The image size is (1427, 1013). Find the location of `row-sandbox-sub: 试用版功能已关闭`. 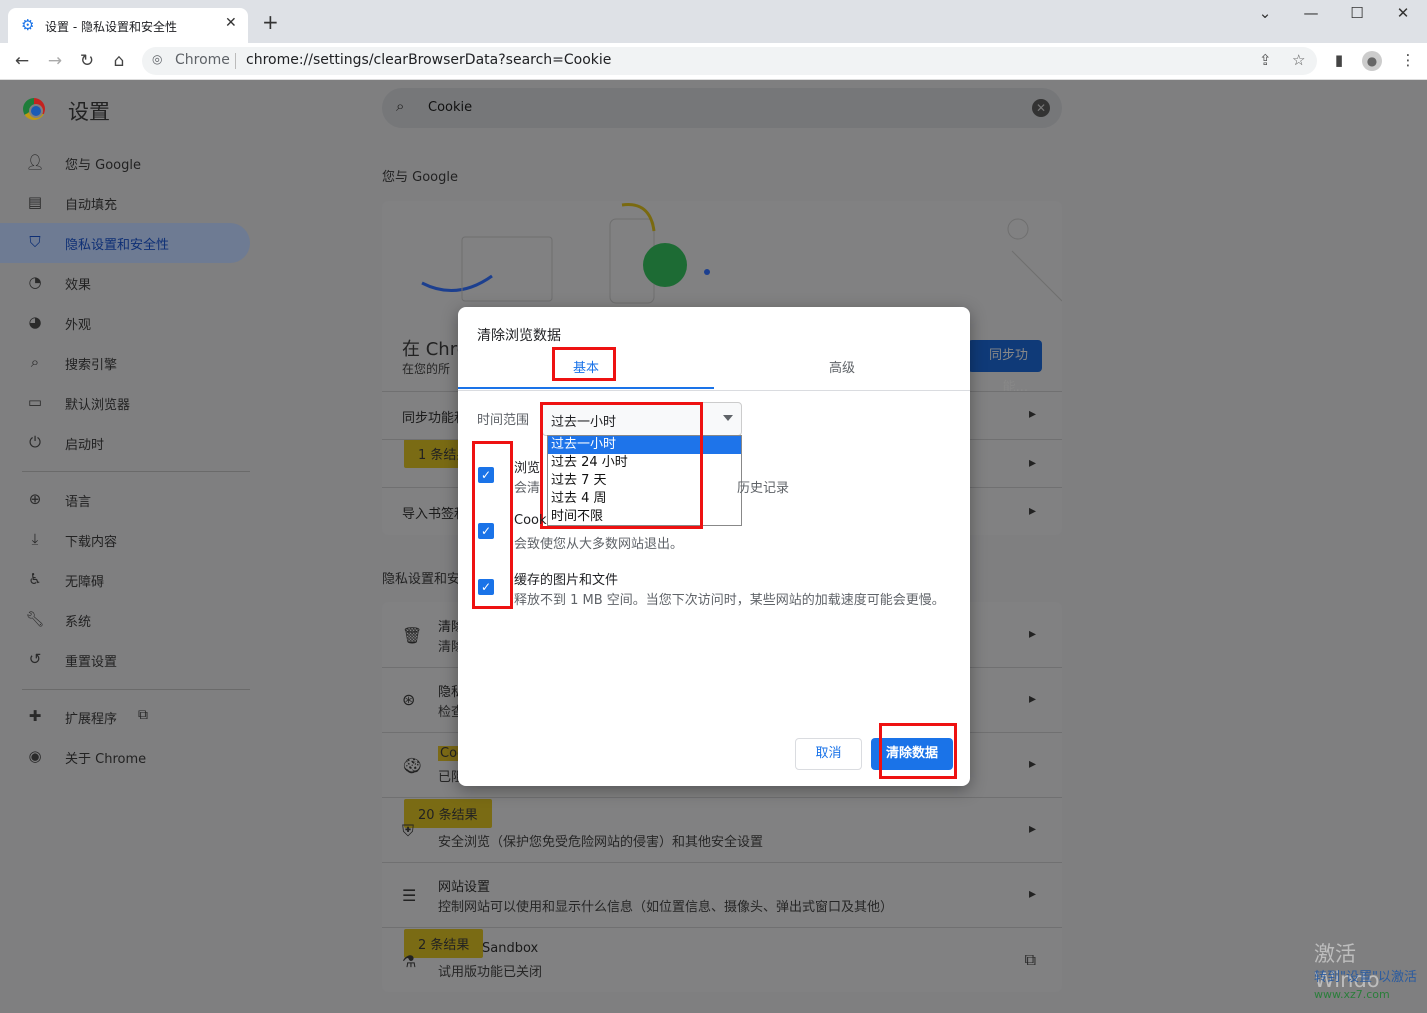

row-sandbox-sub: 试用版功能已关闭 is located at coordinates (490, 972).